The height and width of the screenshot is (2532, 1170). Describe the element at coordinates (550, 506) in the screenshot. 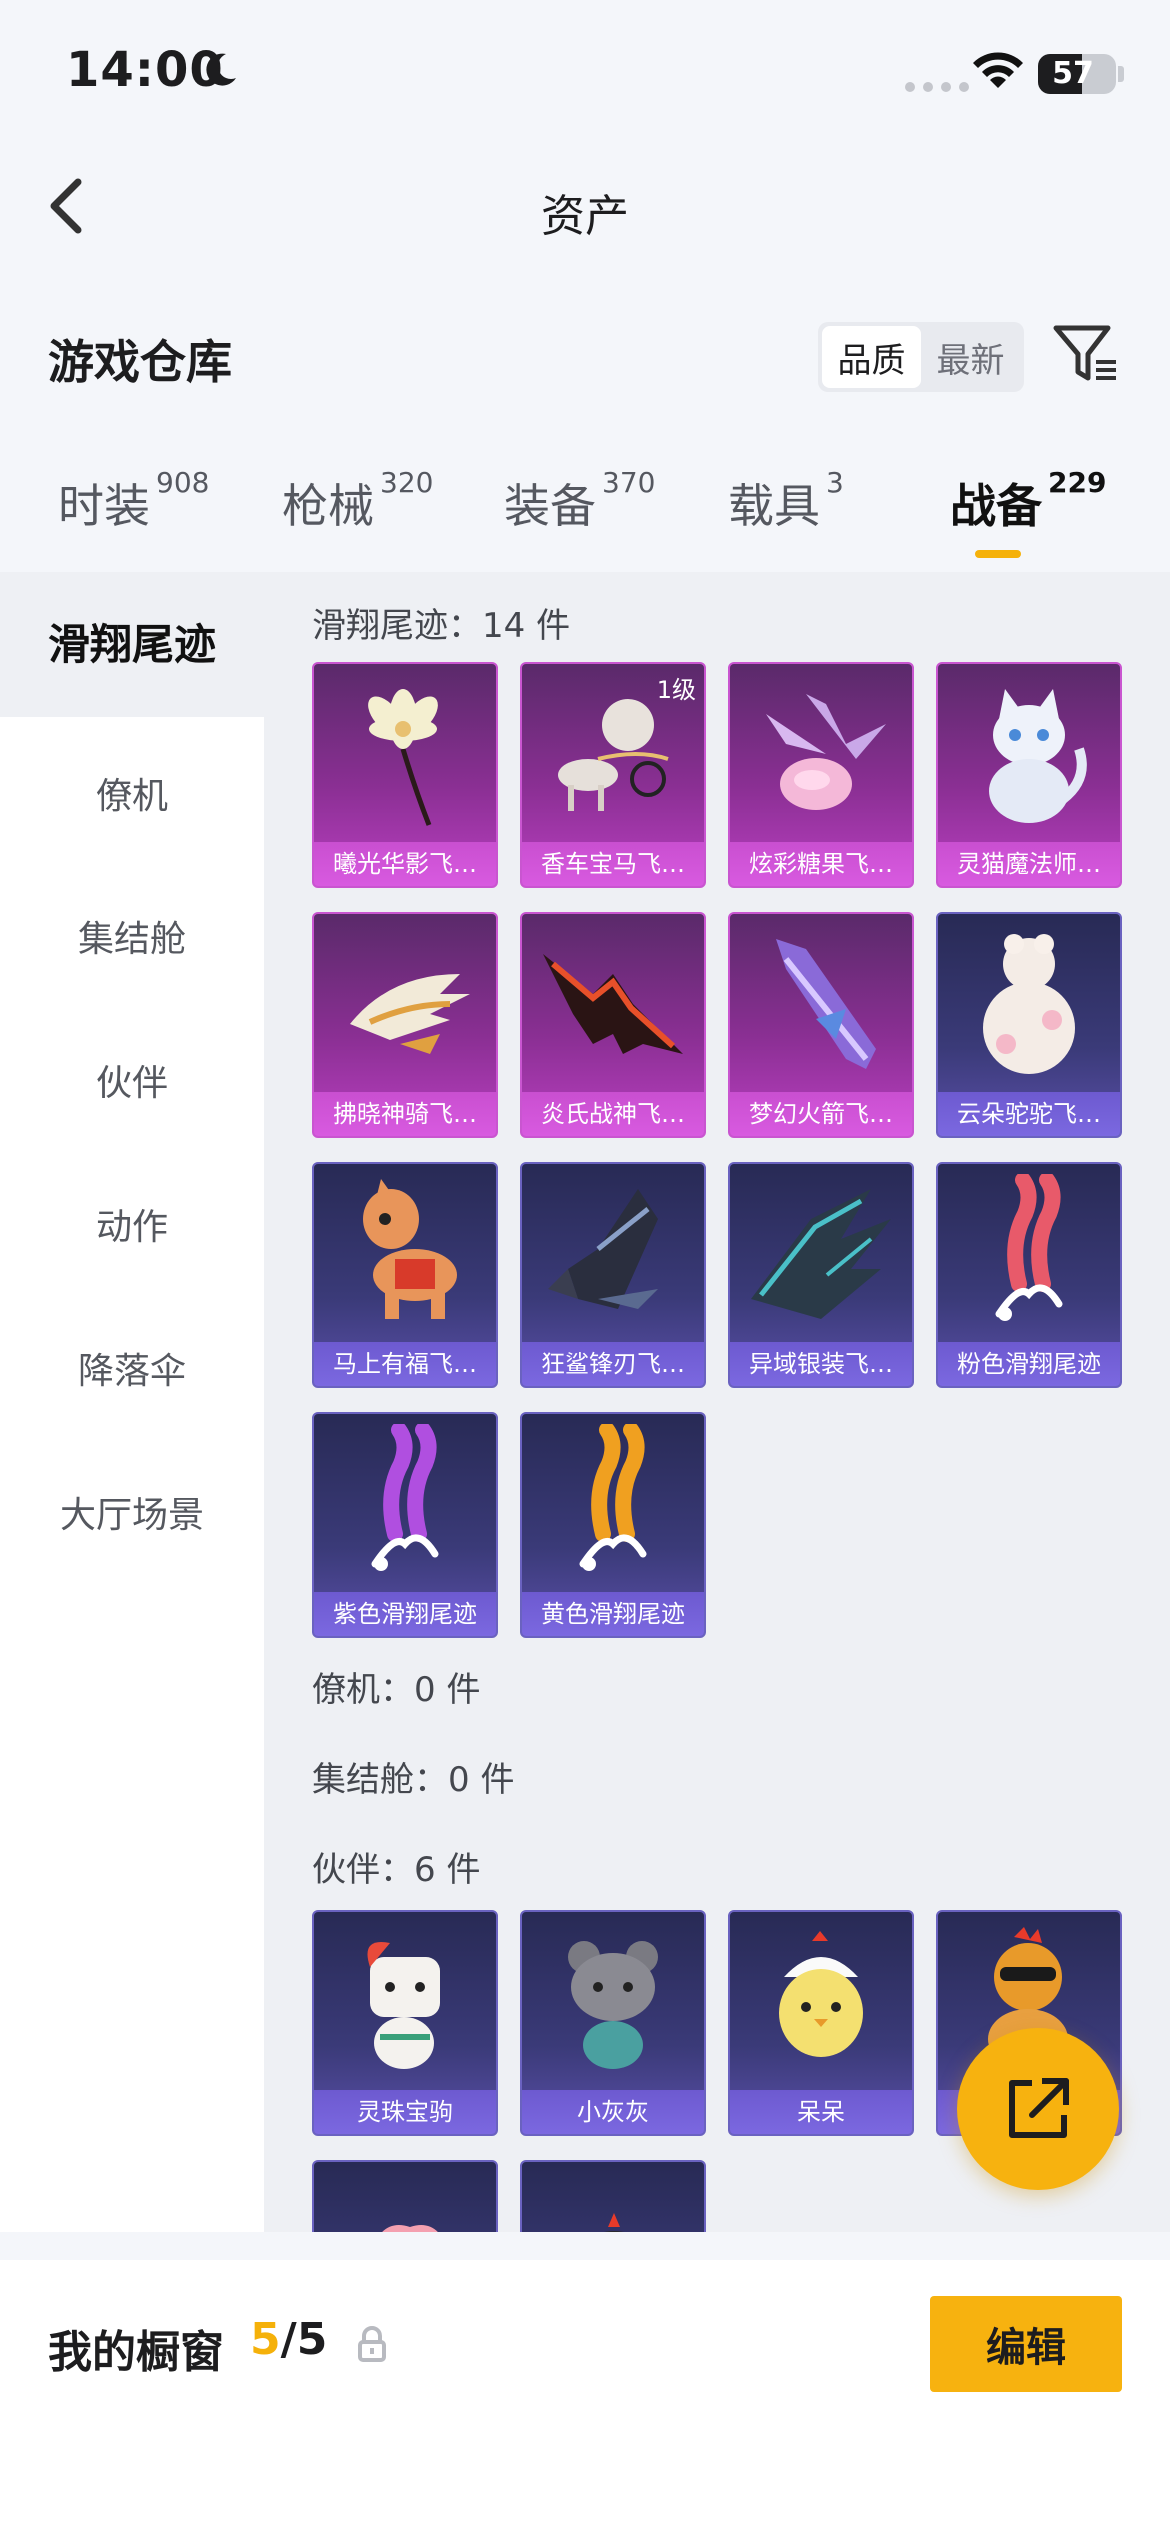

I see `tab-label: 装备` at that location.